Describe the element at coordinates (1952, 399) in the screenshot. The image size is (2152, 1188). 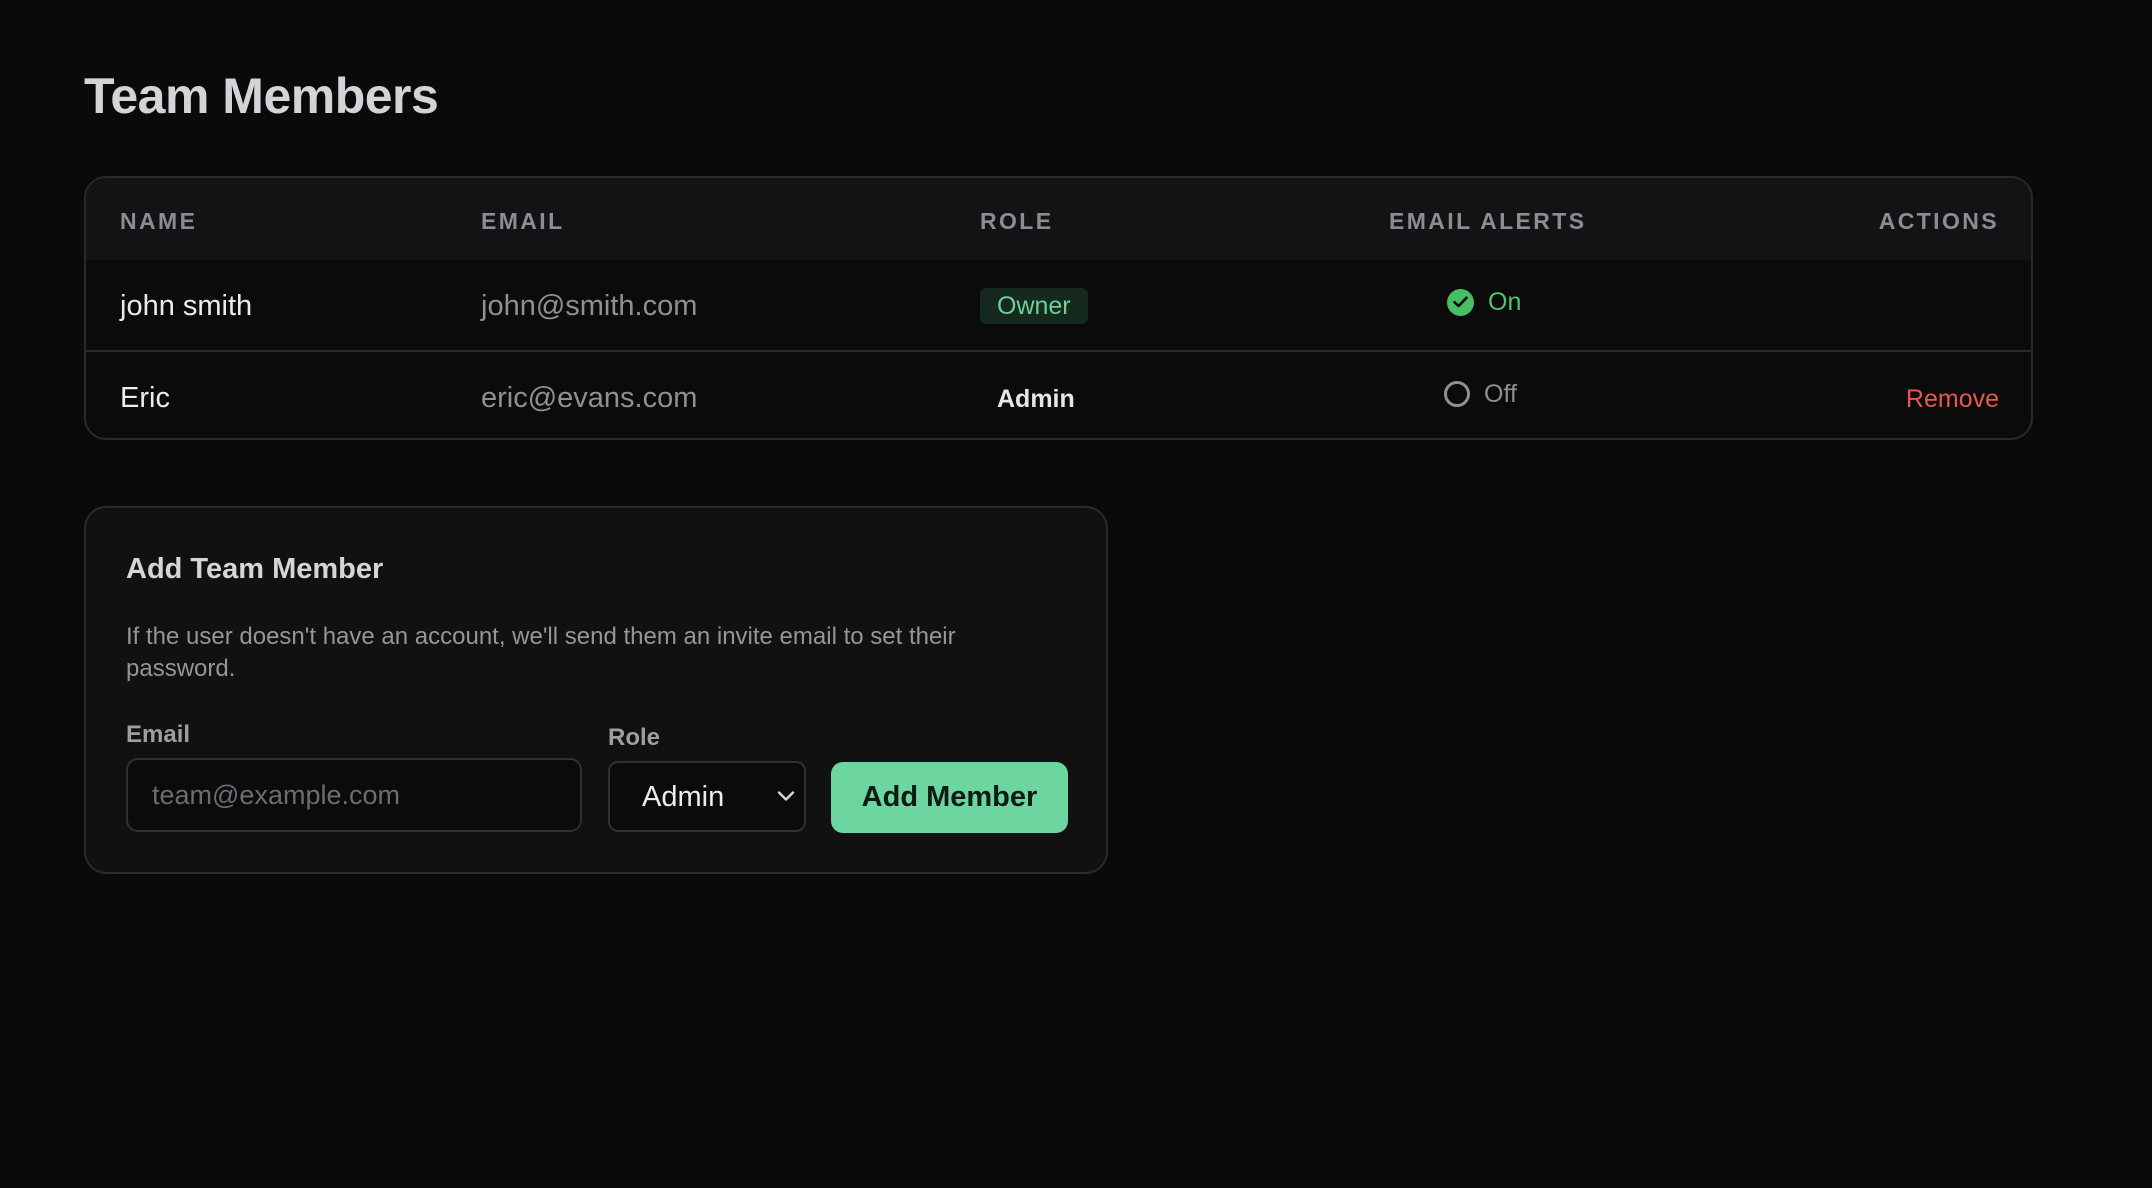
I see `remove-member-button: Remove` at that location.